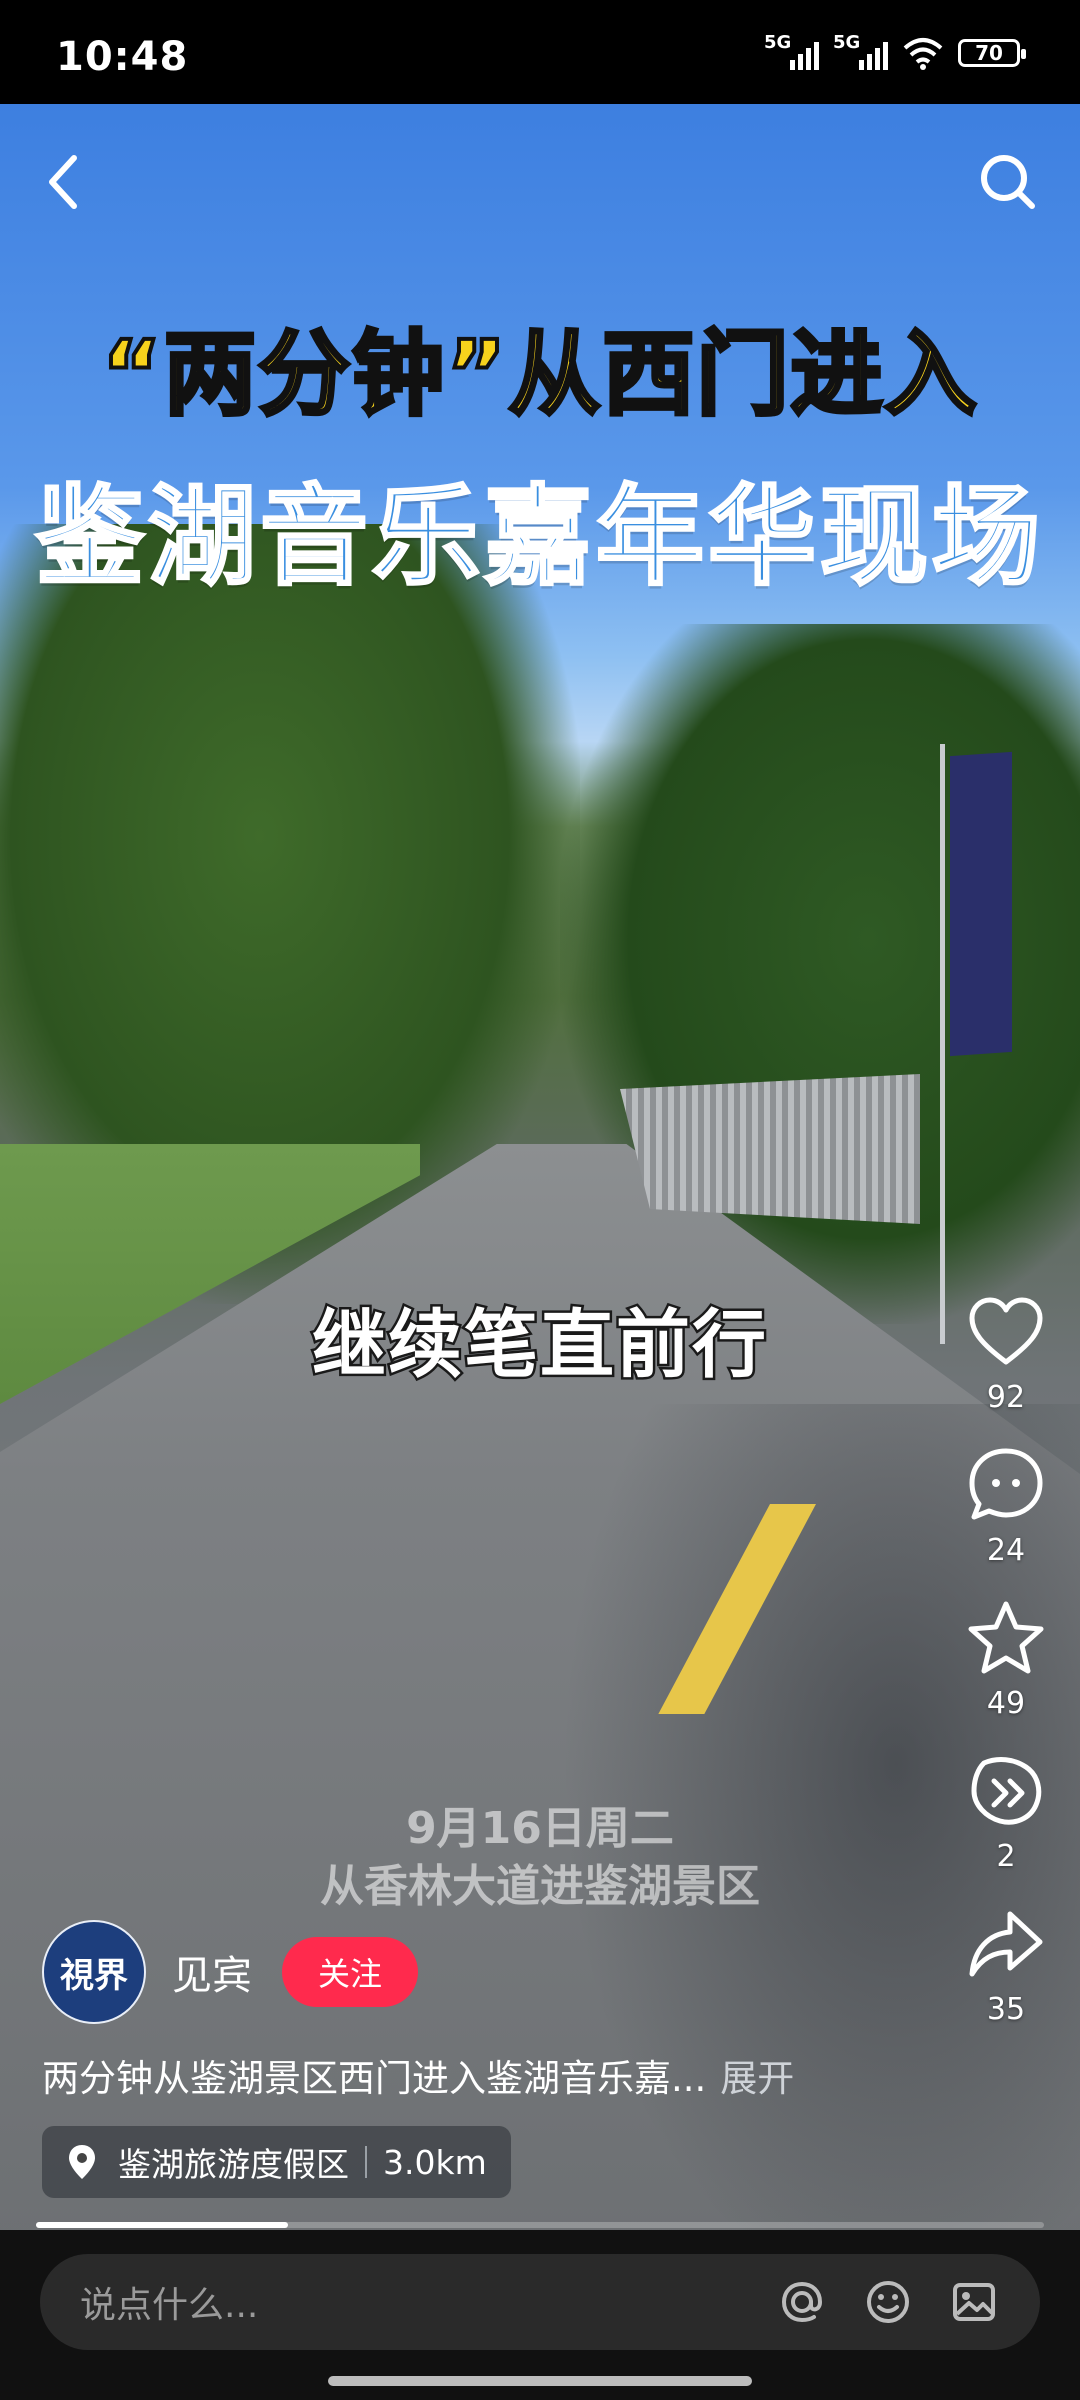 The height and width of the screenshot is (2400, 1080). Describe the element at coordinates (212, 1972) in the screenshot. I see `author-name: 见宾` at that location.